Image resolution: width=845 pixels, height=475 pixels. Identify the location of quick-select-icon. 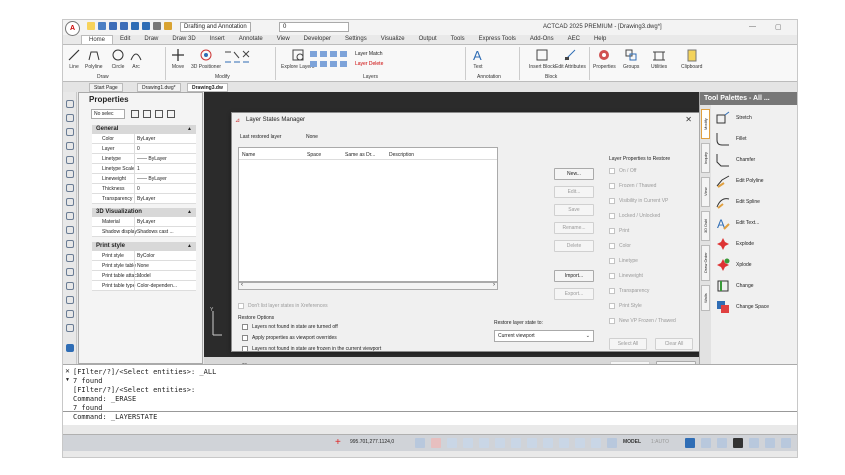
(159, 114).